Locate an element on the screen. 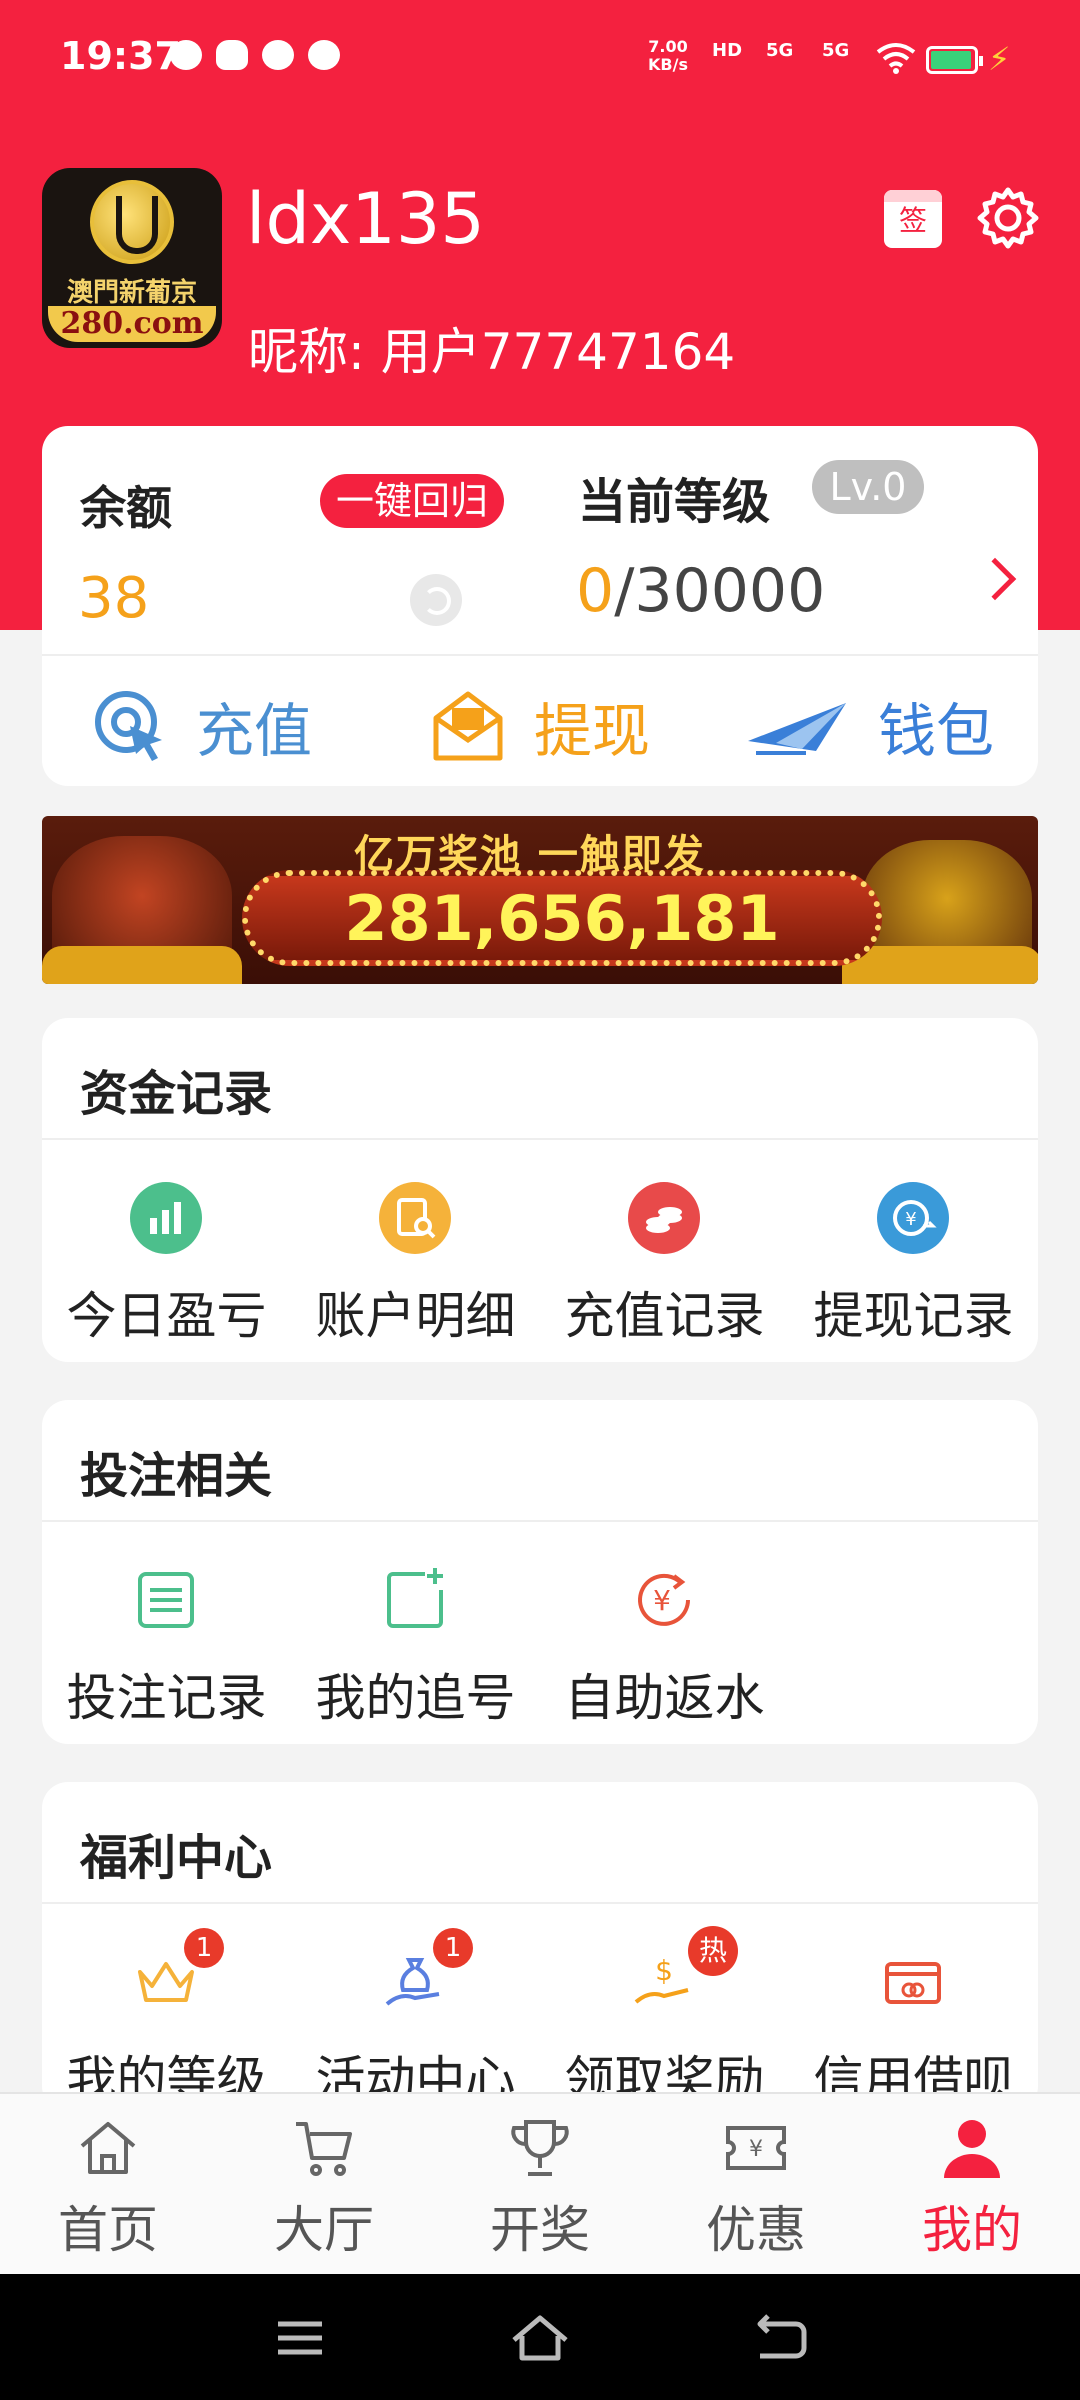 The height and width of the screenshot is (2400, 1080). section-title: 福利中心 is located at coordinates (176, 1858).